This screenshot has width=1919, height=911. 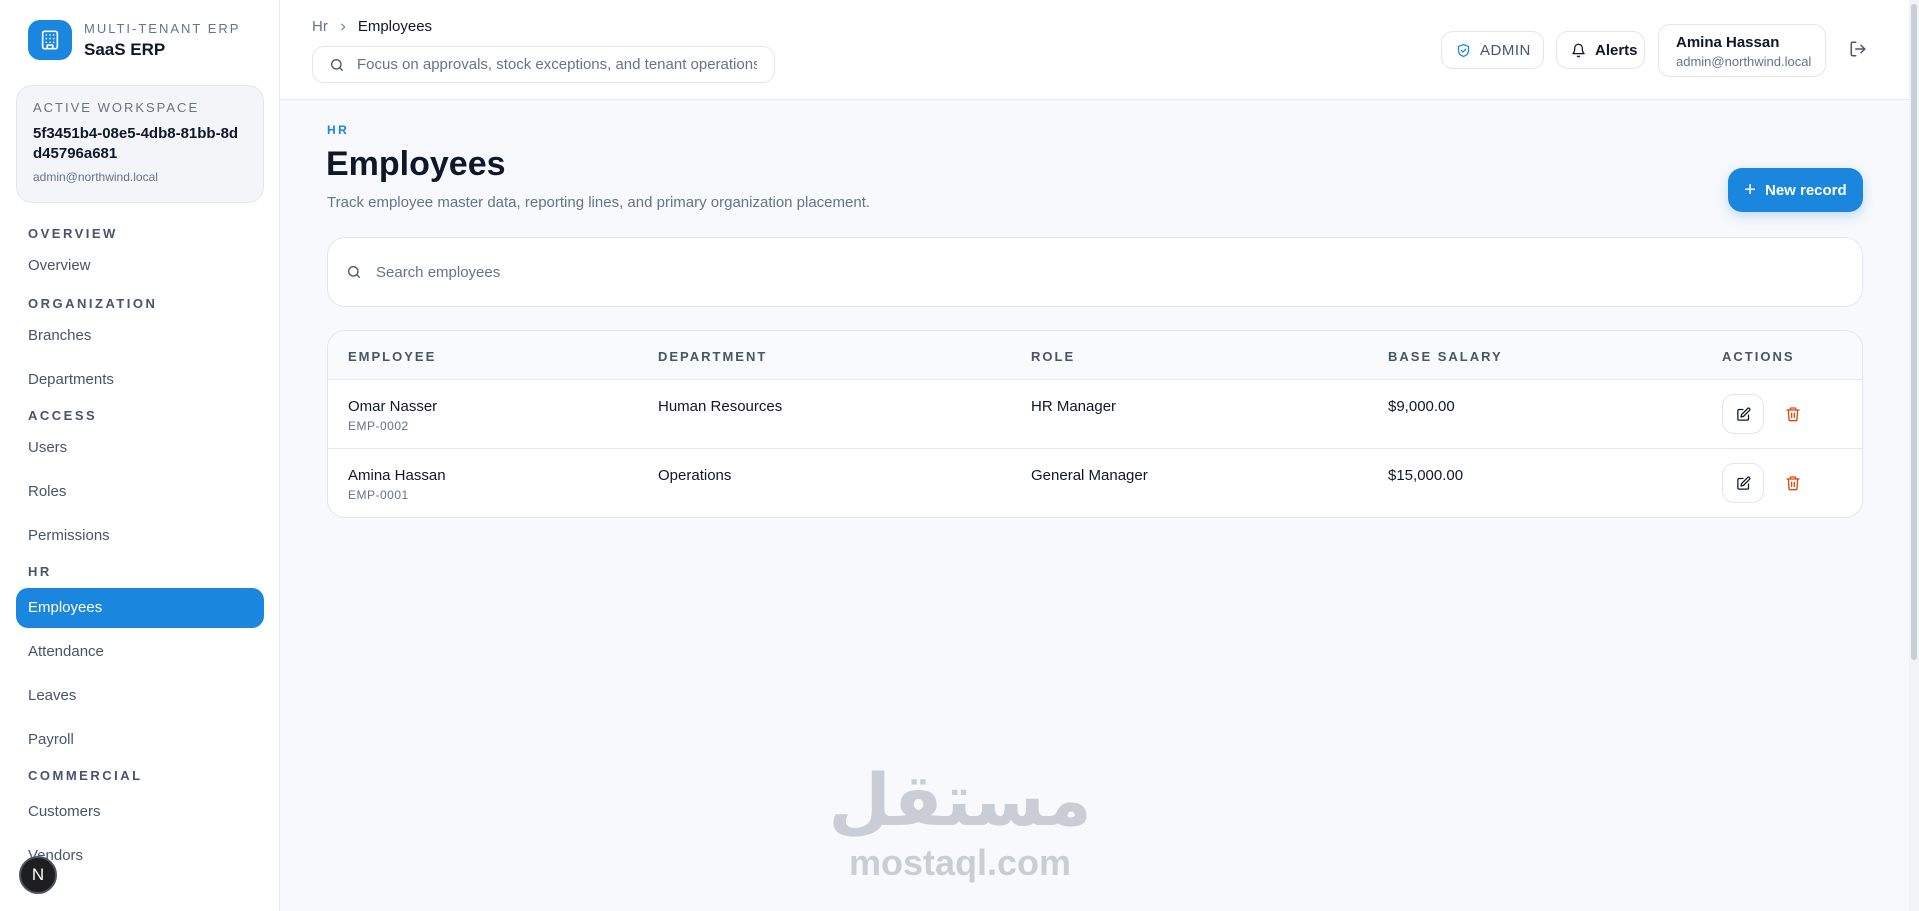 I want to click on global-search-input, so click(x=557, y=64).